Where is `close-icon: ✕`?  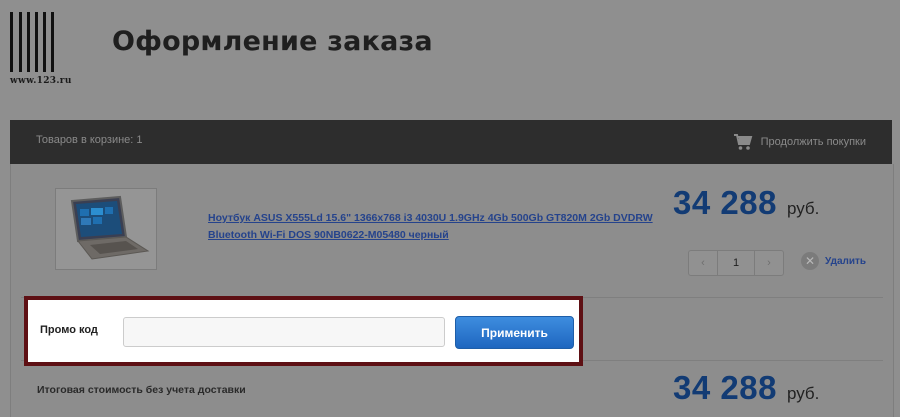 close-icon: ✕ is located at coordinates (810, 261).